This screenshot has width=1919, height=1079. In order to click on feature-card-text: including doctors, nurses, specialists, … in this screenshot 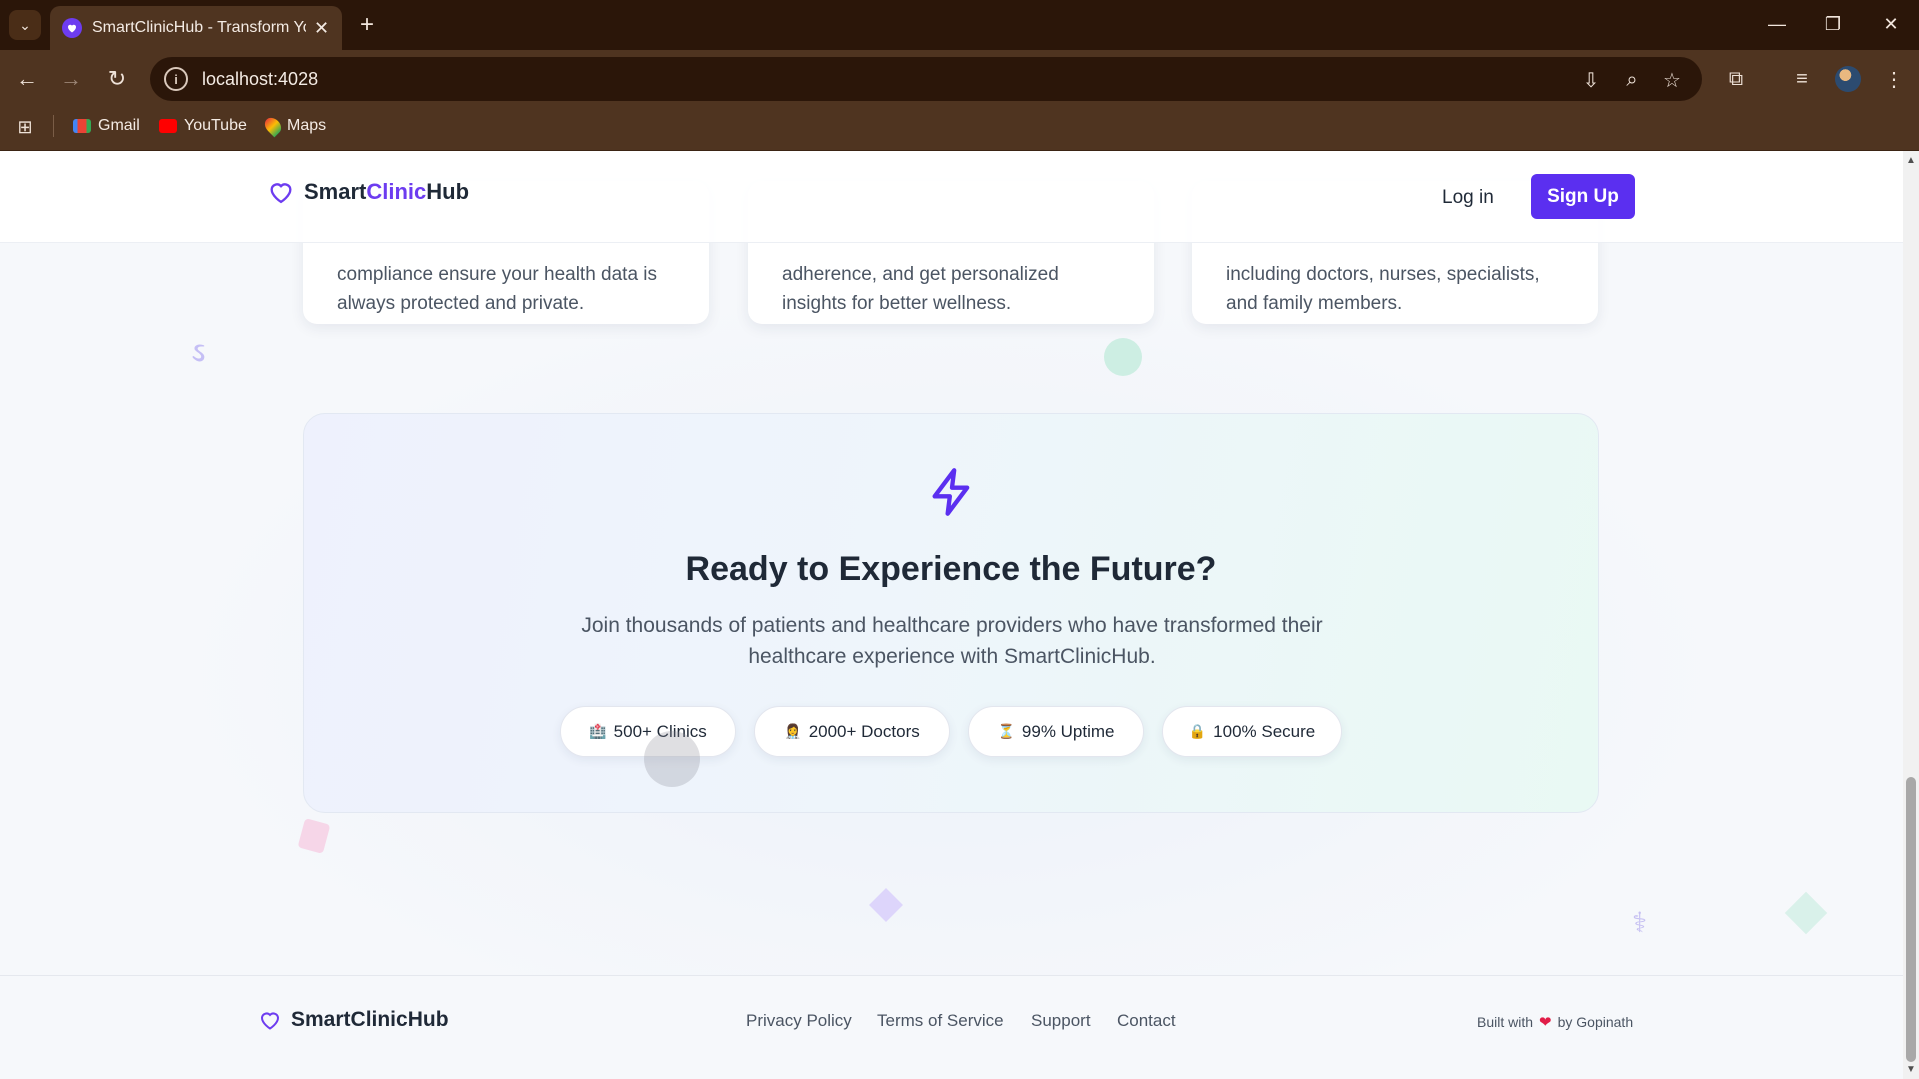, I will do `click(1383, 289)`.